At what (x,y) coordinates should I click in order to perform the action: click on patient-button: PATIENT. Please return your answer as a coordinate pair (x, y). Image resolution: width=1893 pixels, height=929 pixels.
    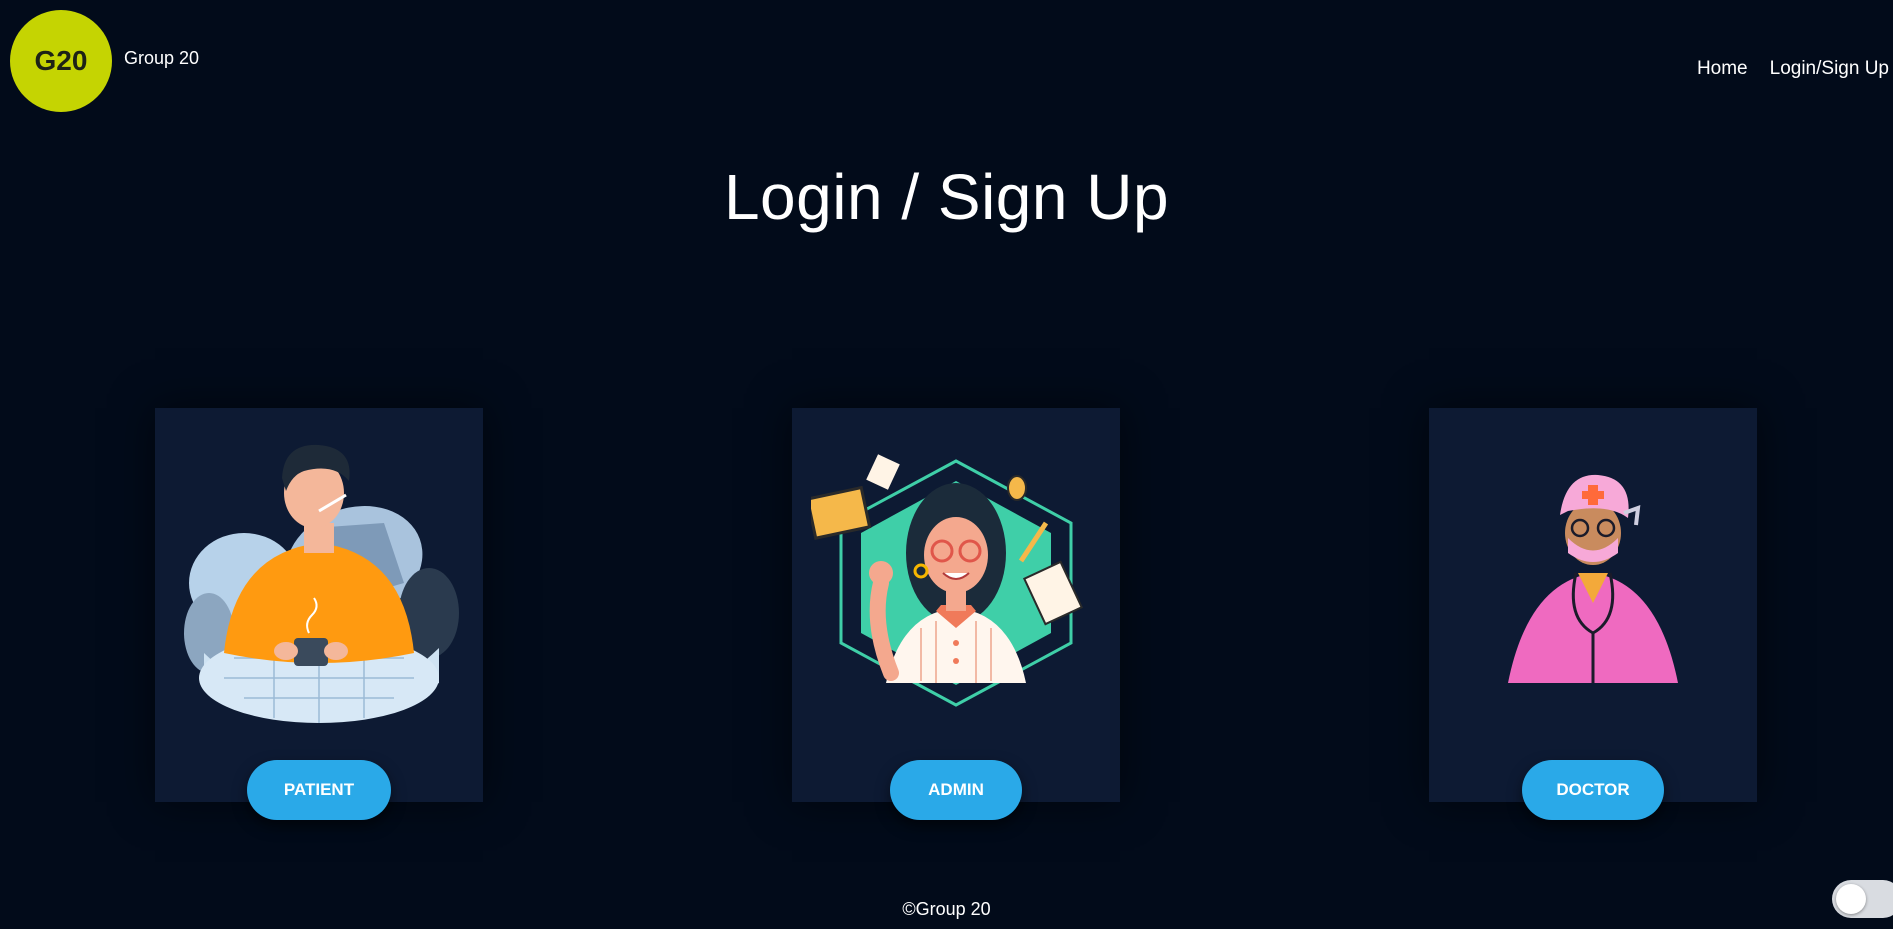
    Looking at the image, I should click on (319, 790).